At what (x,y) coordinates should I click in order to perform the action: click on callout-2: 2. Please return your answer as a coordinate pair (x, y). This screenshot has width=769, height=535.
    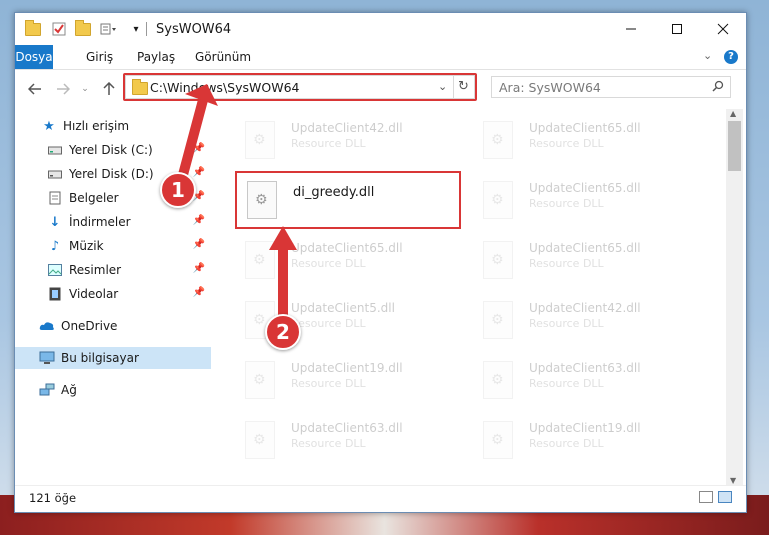
    Looking at the image, I should click on (283, 332).